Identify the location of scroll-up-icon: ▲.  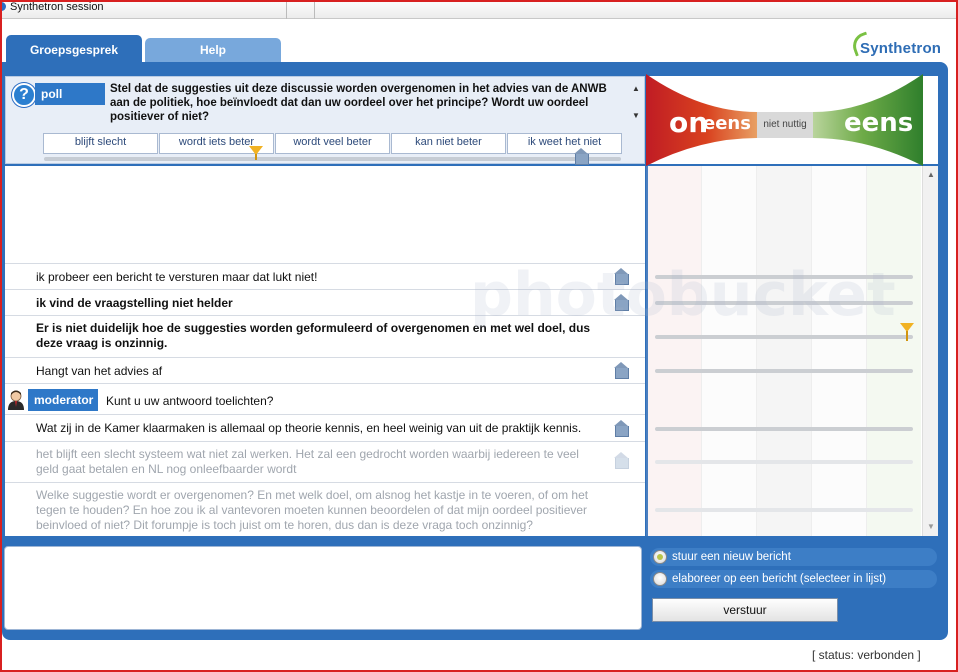
(931, 174).